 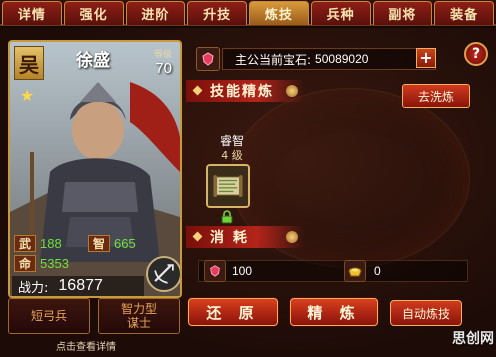 I want to click on tab-enhance: 强化, so click(x=93, y=13).